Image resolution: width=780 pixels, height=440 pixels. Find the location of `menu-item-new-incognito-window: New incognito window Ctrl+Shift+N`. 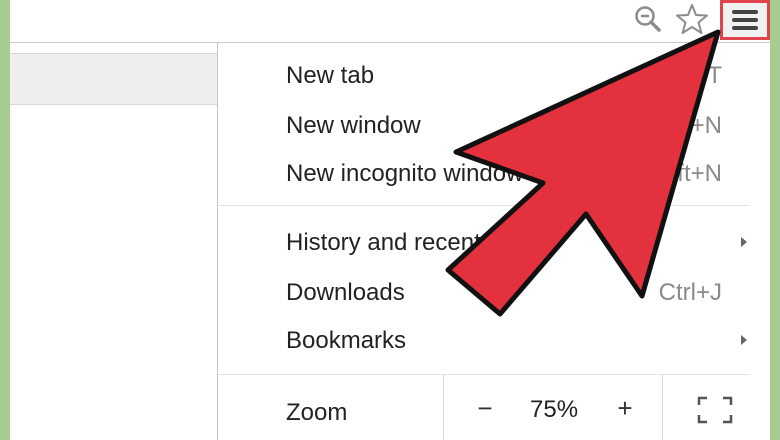

menu-item-new-incognito-window: New incognito window Ctrl+Shift+N is located at coordinates (484, 174).